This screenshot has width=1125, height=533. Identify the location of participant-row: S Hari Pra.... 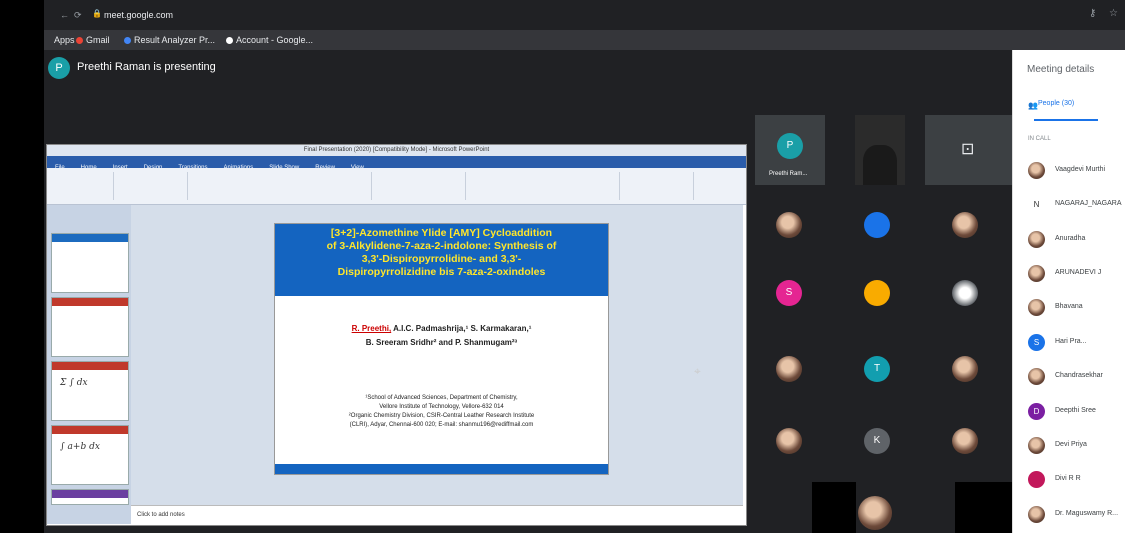
(1076, 343).